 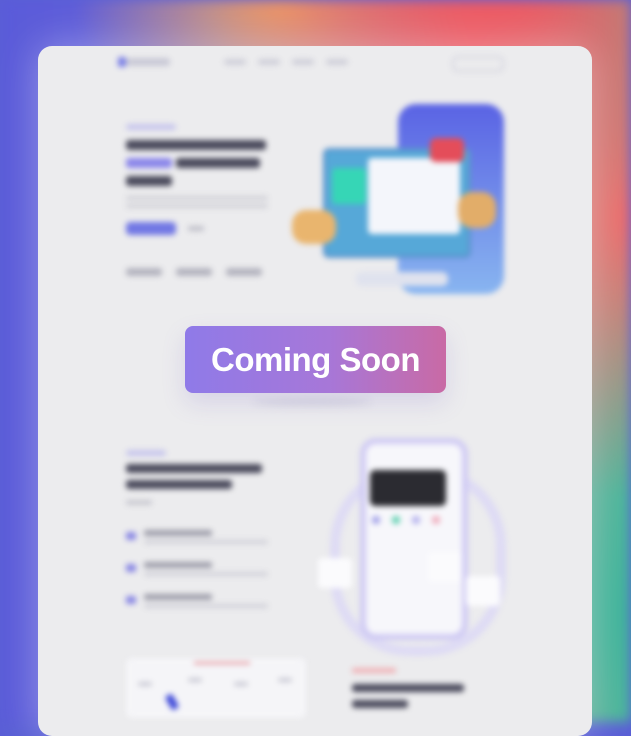 I want to click on phone-app-dots, so click(x=406, y=520).